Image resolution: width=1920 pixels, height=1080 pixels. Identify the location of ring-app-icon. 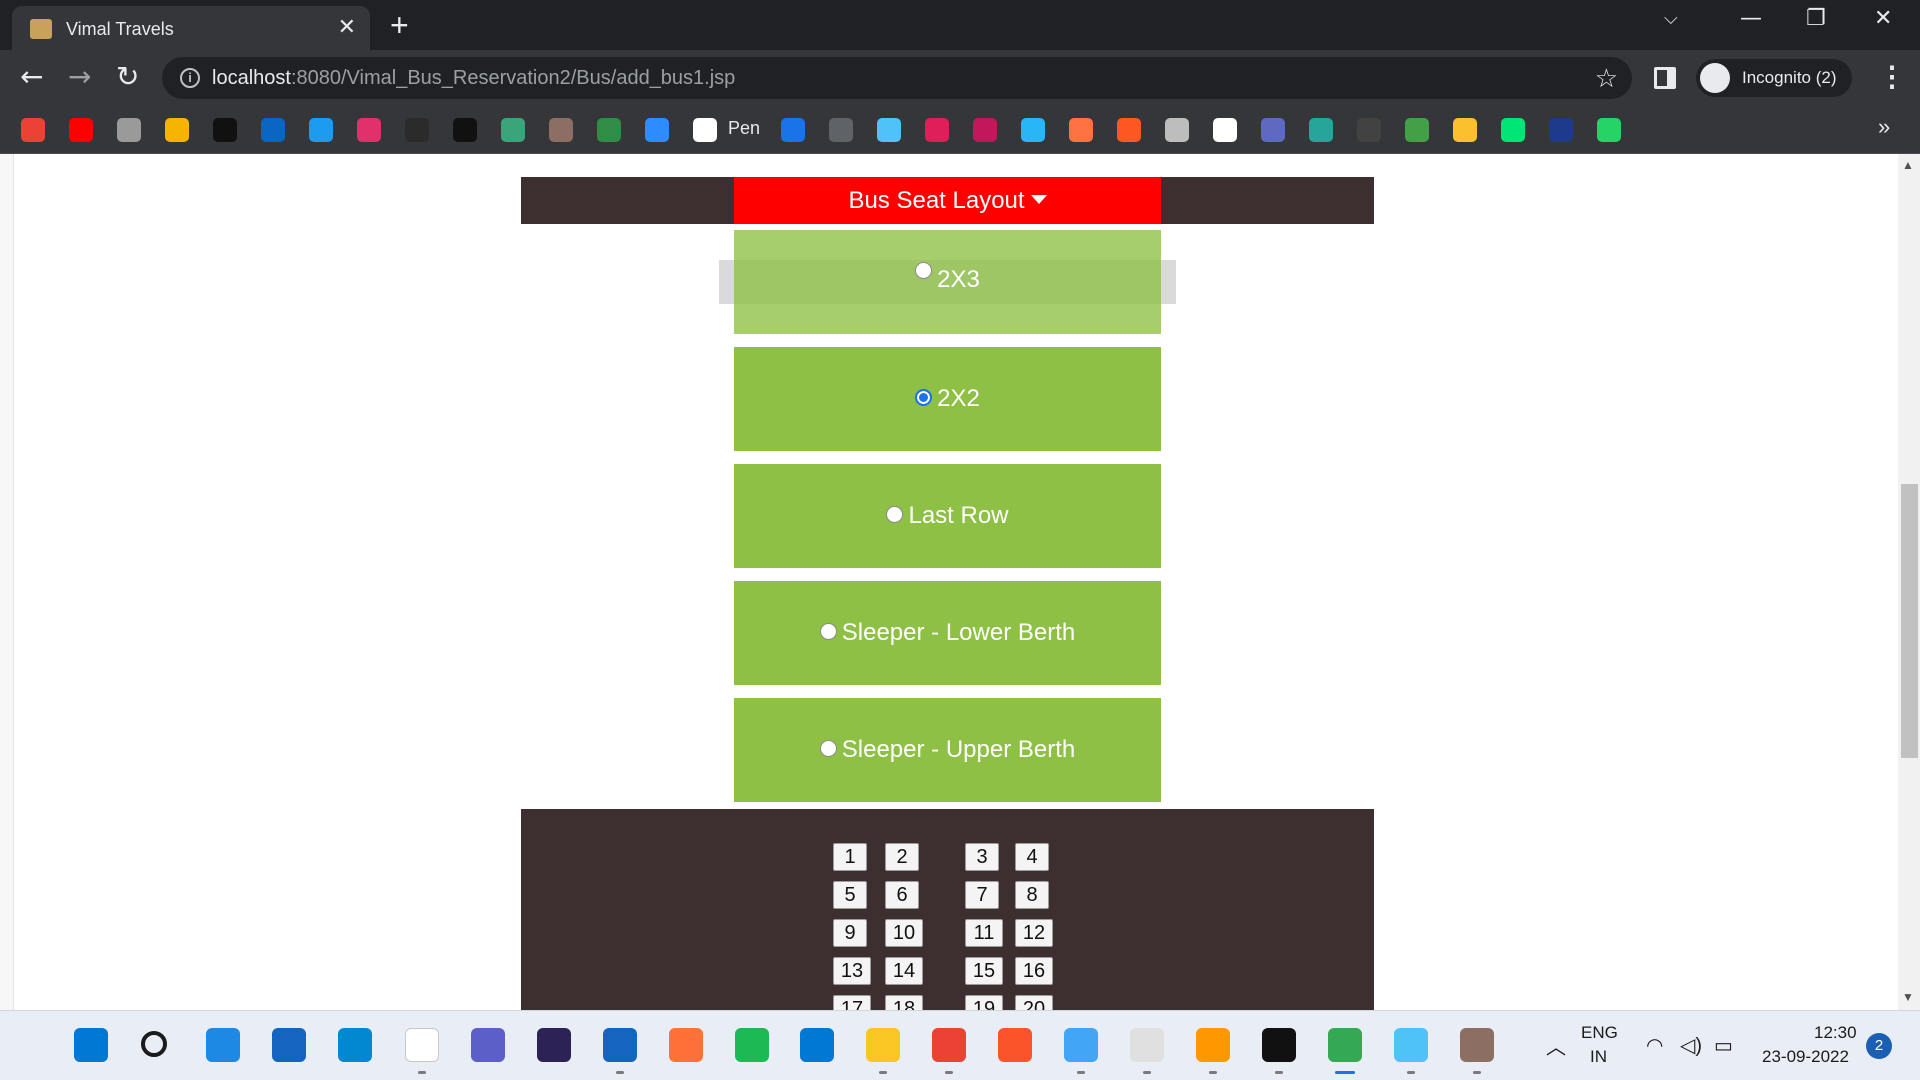
(1273, 130).